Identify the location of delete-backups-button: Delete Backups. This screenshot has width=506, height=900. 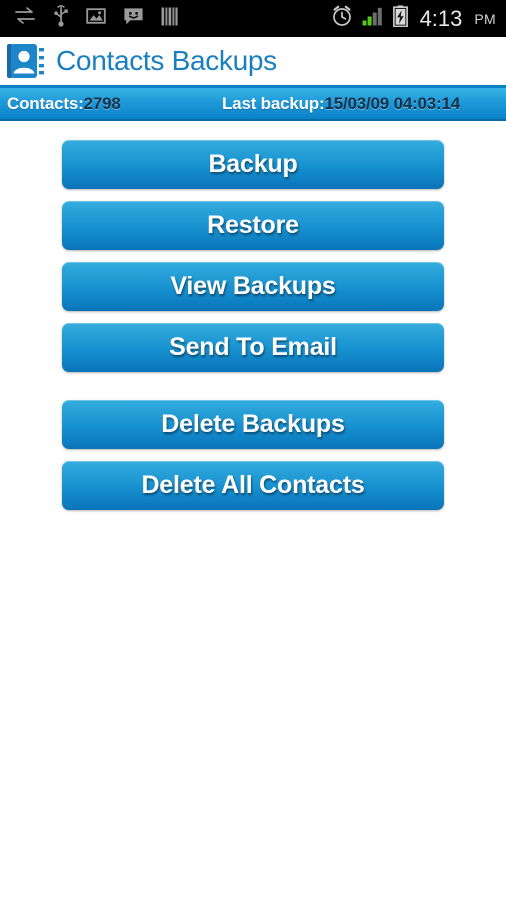
(253, 424).